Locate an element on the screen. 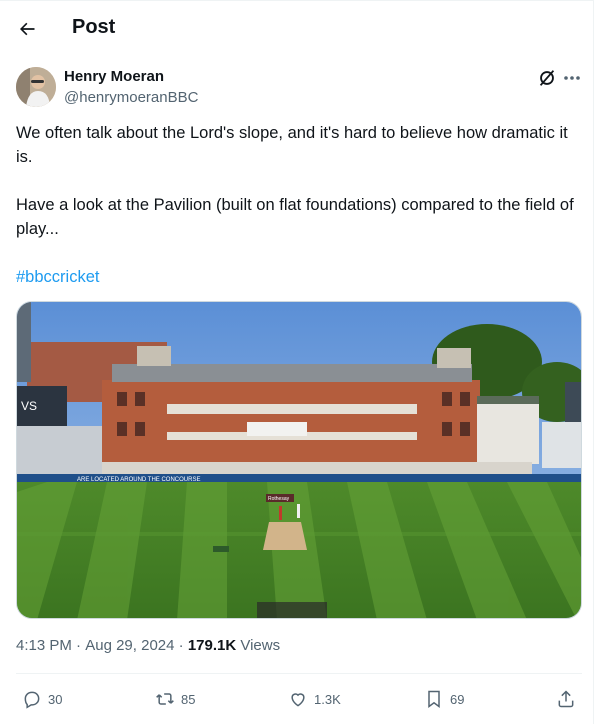  grok-icon is located at coordinates (547, 78).